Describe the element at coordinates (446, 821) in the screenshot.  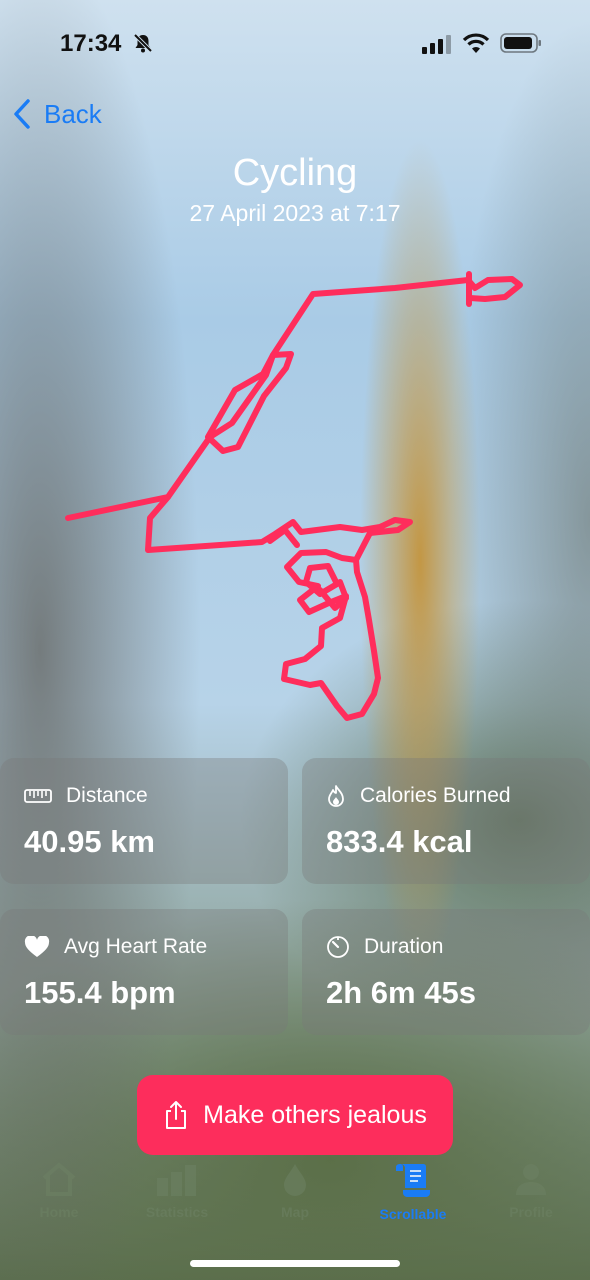
I see `stat-card-calories: Calories Burned 833.4 kcal` at that location.